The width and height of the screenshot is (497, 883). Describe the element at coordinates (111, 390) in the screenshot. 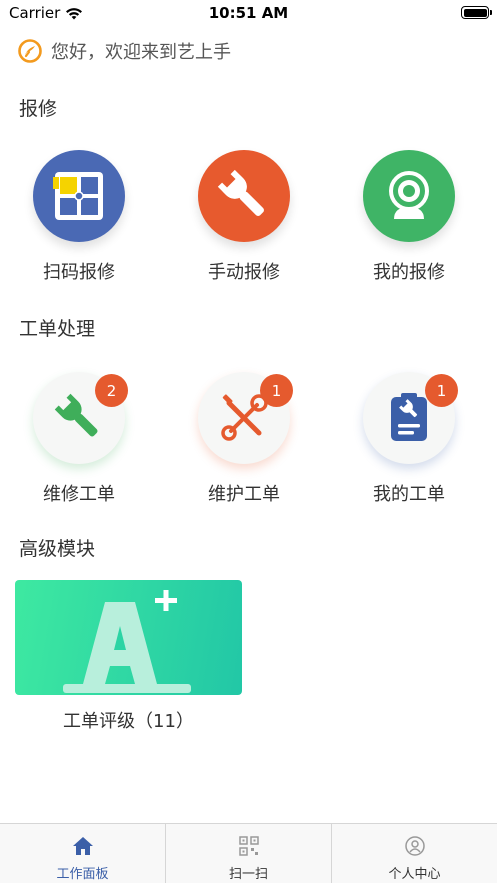

I see `repair-order-badge: 2` at that location.